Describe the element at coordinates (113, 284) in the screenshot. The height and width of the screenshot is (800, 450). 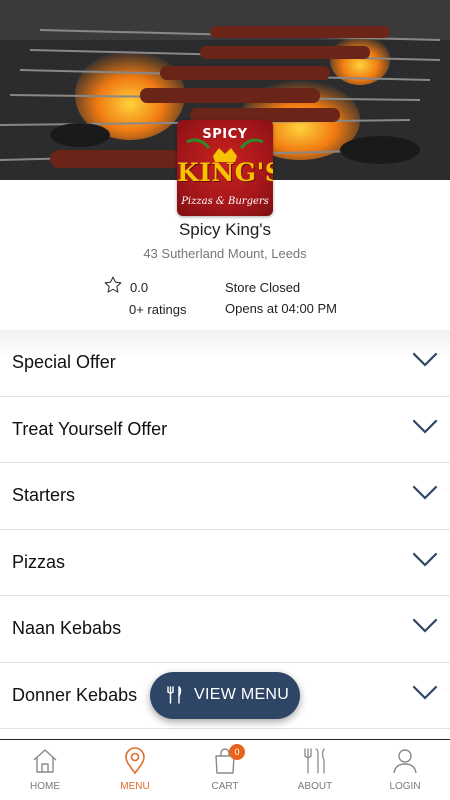
I see `star-icon` at that location.